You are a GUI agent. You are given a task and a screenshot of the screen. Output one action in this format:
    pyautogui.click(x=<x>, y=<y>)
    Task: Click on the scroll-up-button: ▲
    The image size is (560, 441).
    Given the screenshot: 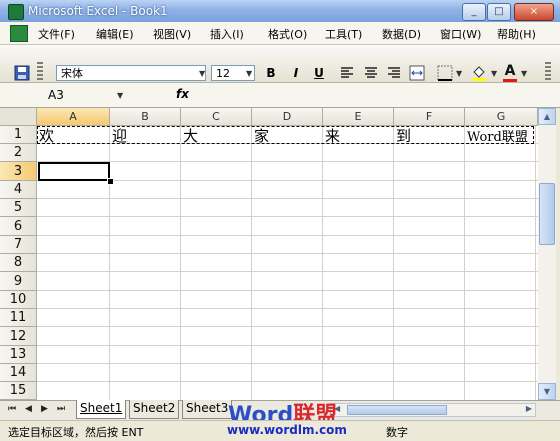 What is the action you would take?
    pyautogui.click(x=547, y=116)
    